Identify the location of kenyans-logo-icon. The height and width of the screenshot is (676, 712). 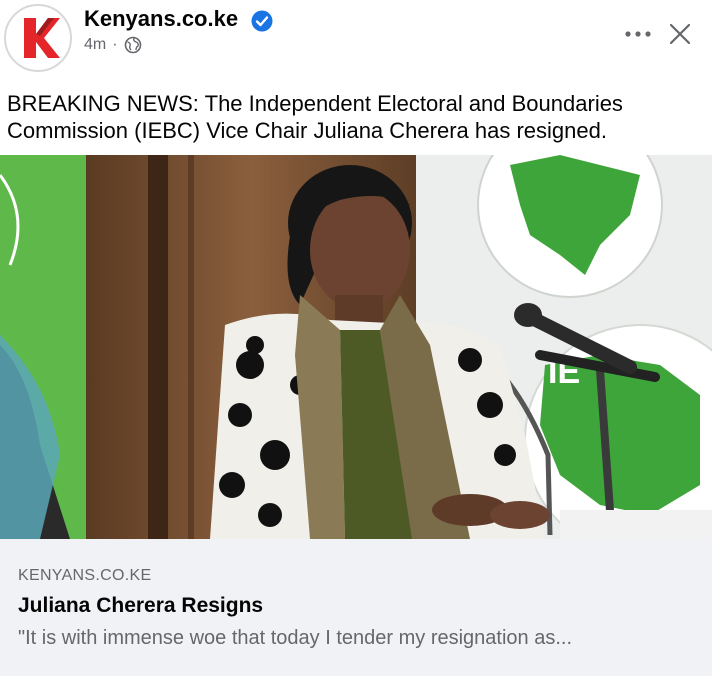
(38, 38).